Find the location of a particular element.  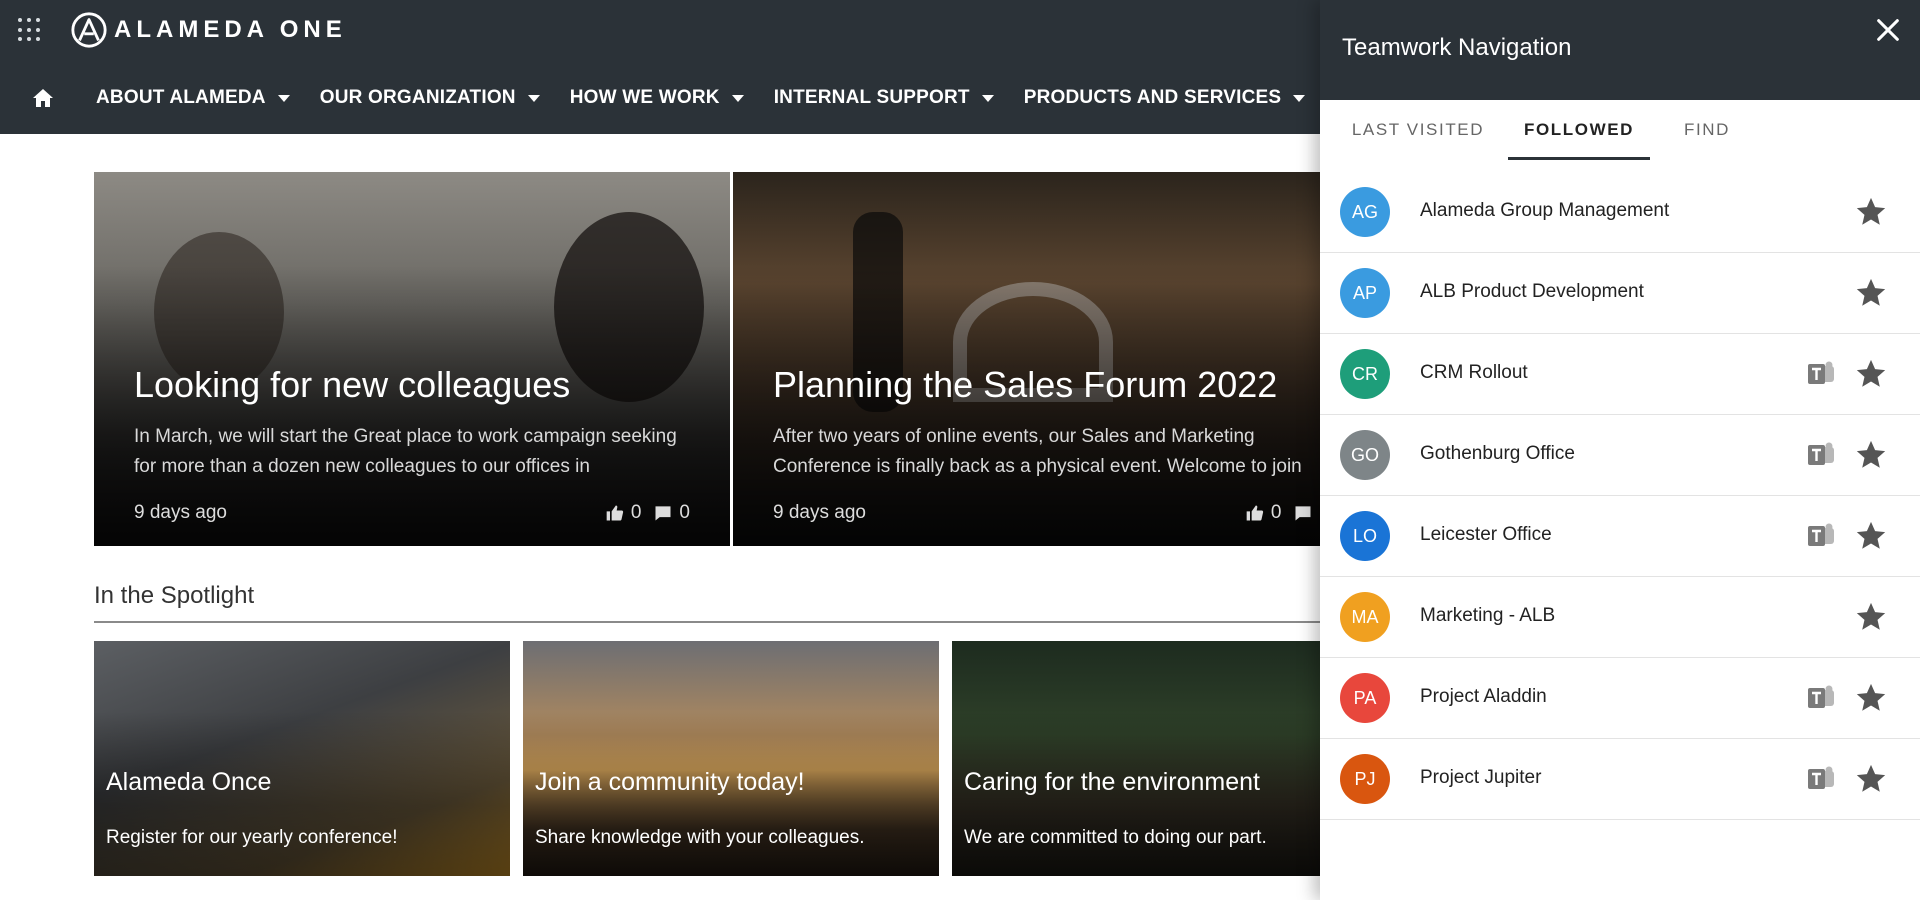

team-avatar: GO is located at coordinates (1365, 455).